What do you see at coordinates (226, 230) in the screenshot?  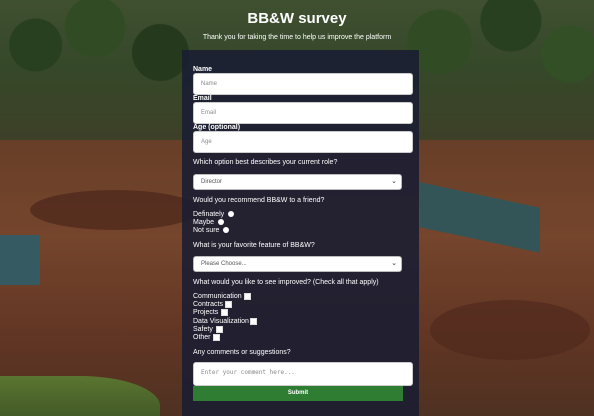 I see `radio-not-sure` at bounding box center [226, 230].